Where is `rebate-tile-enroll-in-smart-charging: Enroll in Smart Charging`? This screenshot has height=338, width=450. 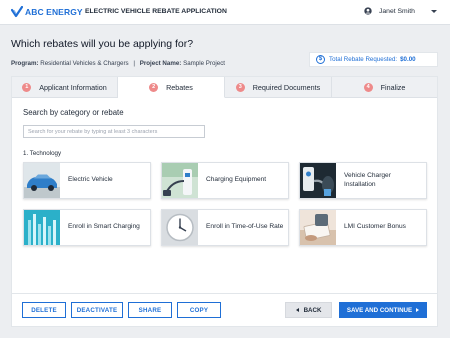 rebate-tile-enroll-in-smart-charging: Enroll in Smart Charging is located at coordinates (87, 227).